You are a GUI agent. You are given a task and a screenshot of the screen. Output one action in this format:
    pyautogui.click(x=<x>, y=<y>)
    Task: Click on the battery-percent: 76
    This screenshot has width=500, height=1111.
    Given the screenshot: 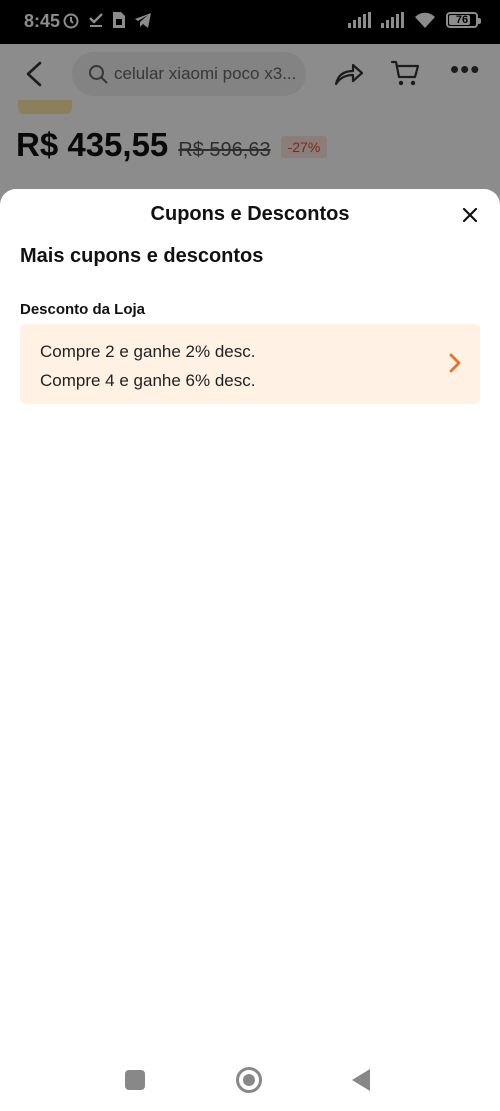 What is the action you would take?
    pyautogui.click(x=462, y=20)
    